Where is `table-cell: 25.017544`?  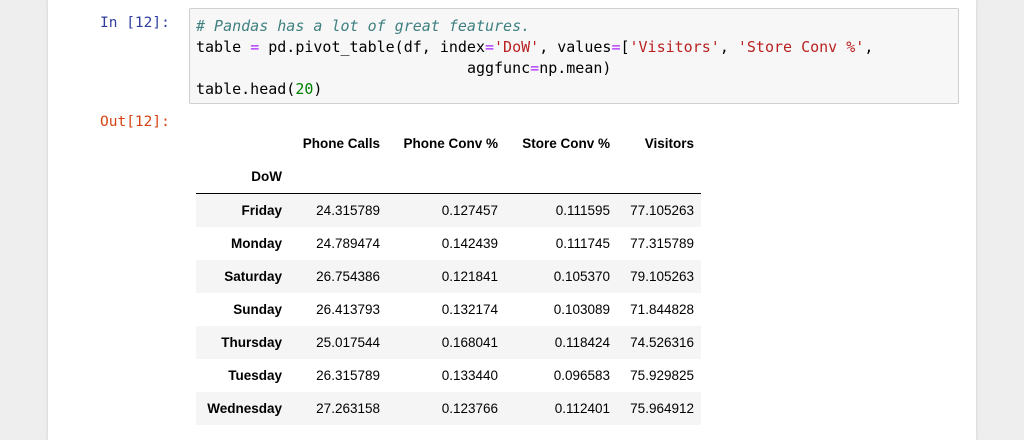
table-cell: 25.017544 is located at coordinates (348, 342).